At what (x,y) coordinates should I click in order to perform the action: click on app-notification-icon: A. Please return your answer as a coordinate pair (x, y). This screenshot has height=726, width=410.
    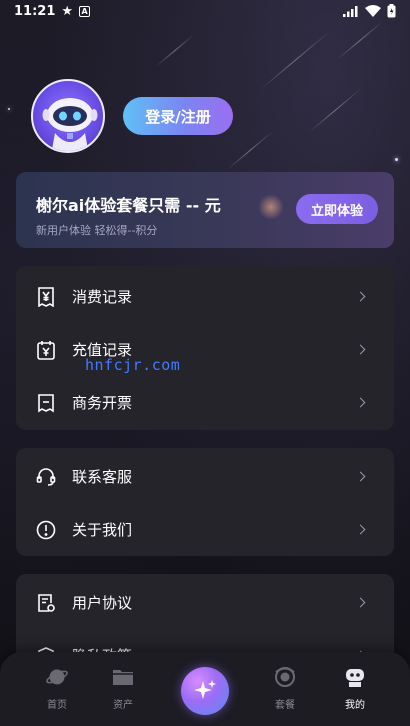
    Looking at the image, I should click on (85, 11).